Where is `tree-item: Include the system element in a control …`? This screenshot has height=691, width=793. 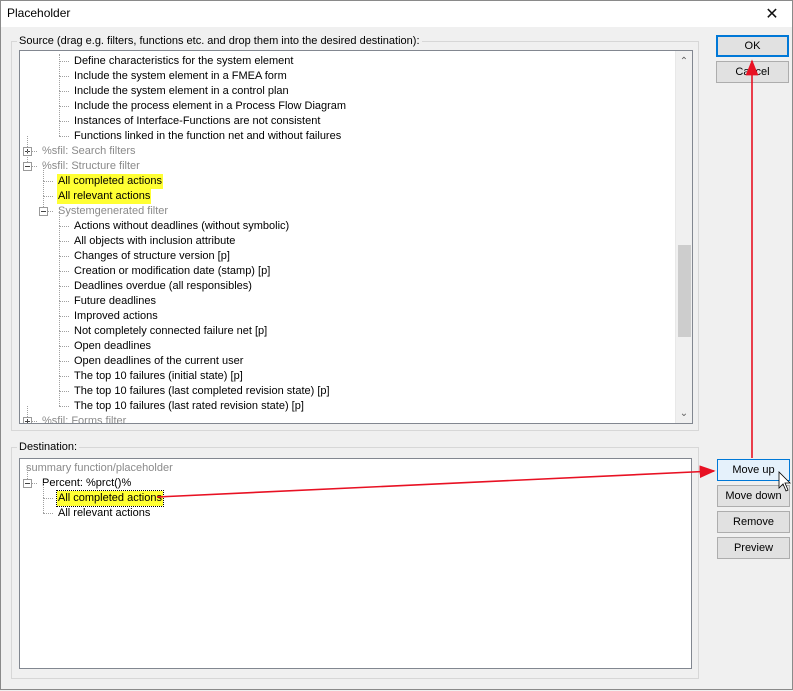 tree-item: Include the system element in a control … is located at coordinates (181, 91).